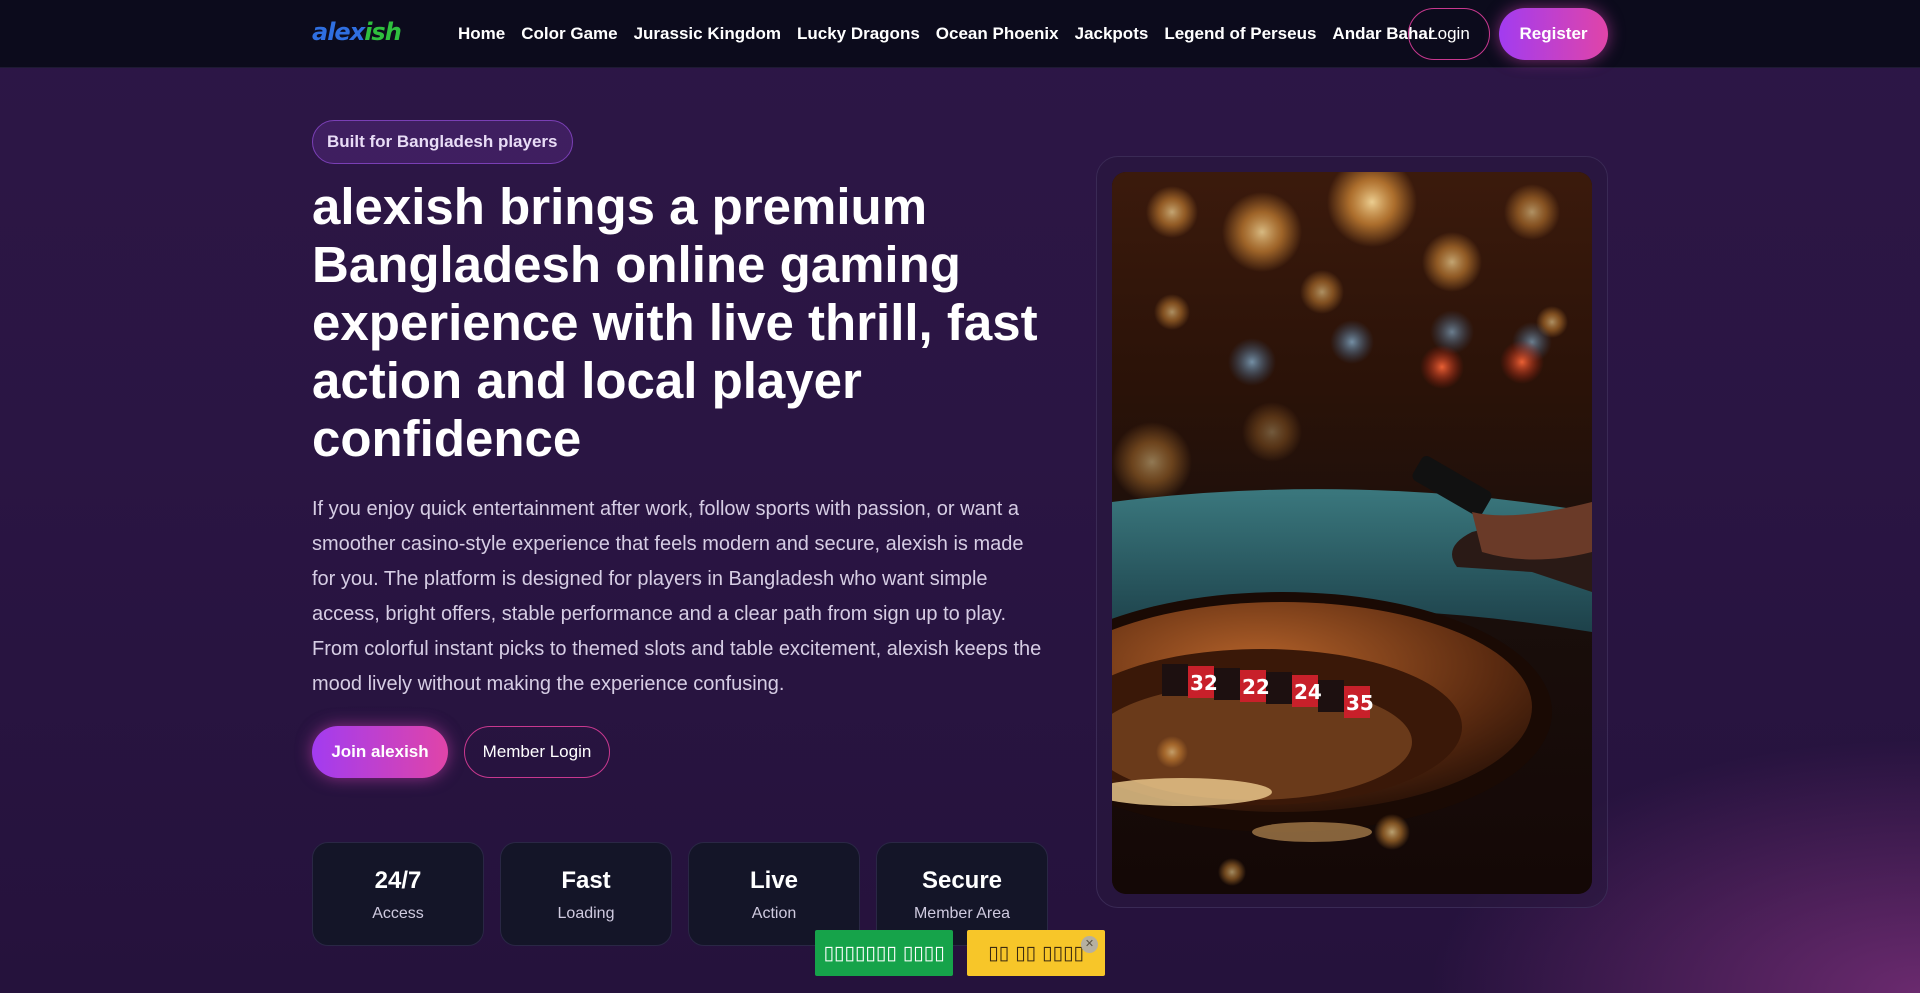 The height and width of the screenshot is (993, 1920). Describe the element at coordinates (383, 32) in the screenshot. I see `logo-part-2: ish` at that location.